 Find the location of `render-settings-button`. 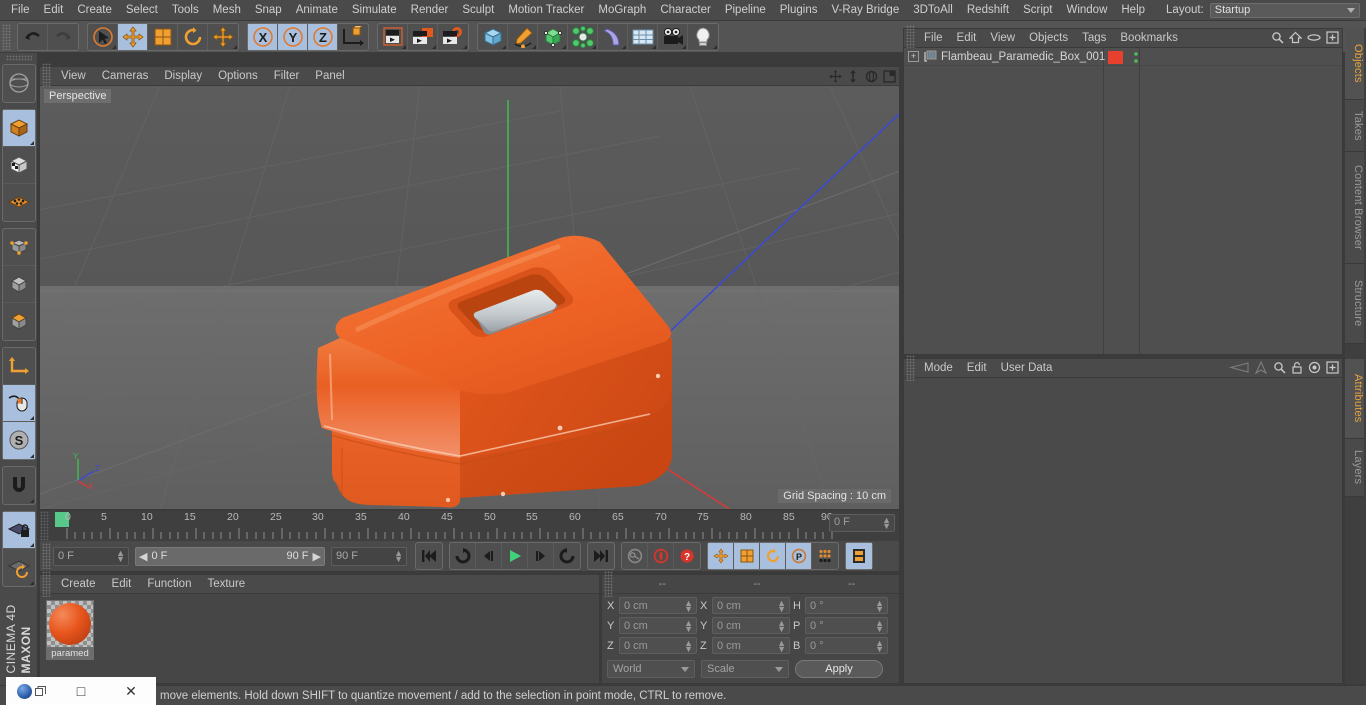

render-settings-button is located at coordinates (453, 37).